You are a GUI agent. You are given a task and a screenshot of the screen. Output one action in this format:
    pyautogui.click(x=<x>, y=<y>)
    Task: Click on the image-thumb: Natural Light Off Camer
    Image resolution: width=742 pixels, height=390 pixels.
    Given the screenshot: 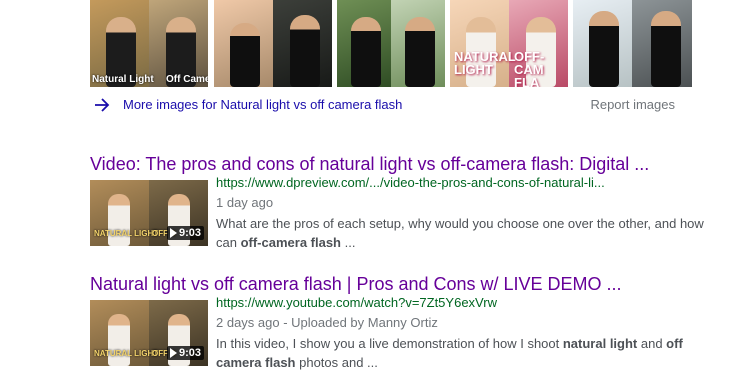 What is the action you would take?
    pyautogui.click(x=149, y=43)
    